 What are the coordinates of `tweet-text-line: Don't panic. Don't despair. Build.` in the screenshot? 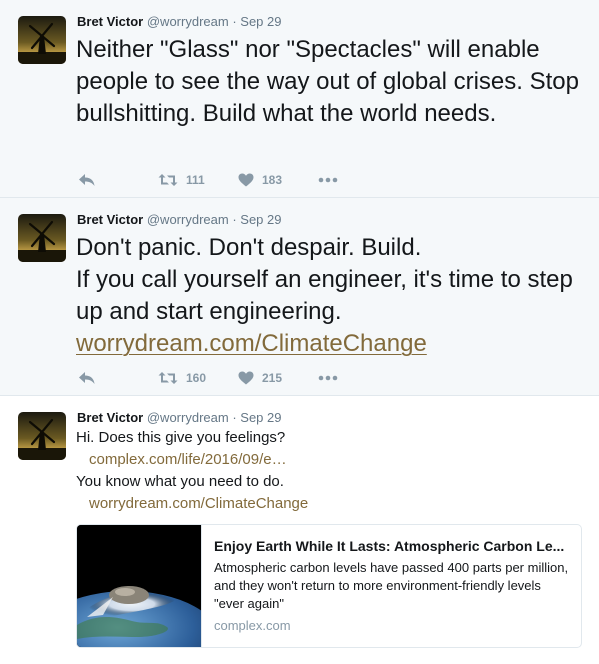 It's located at (249, 247).